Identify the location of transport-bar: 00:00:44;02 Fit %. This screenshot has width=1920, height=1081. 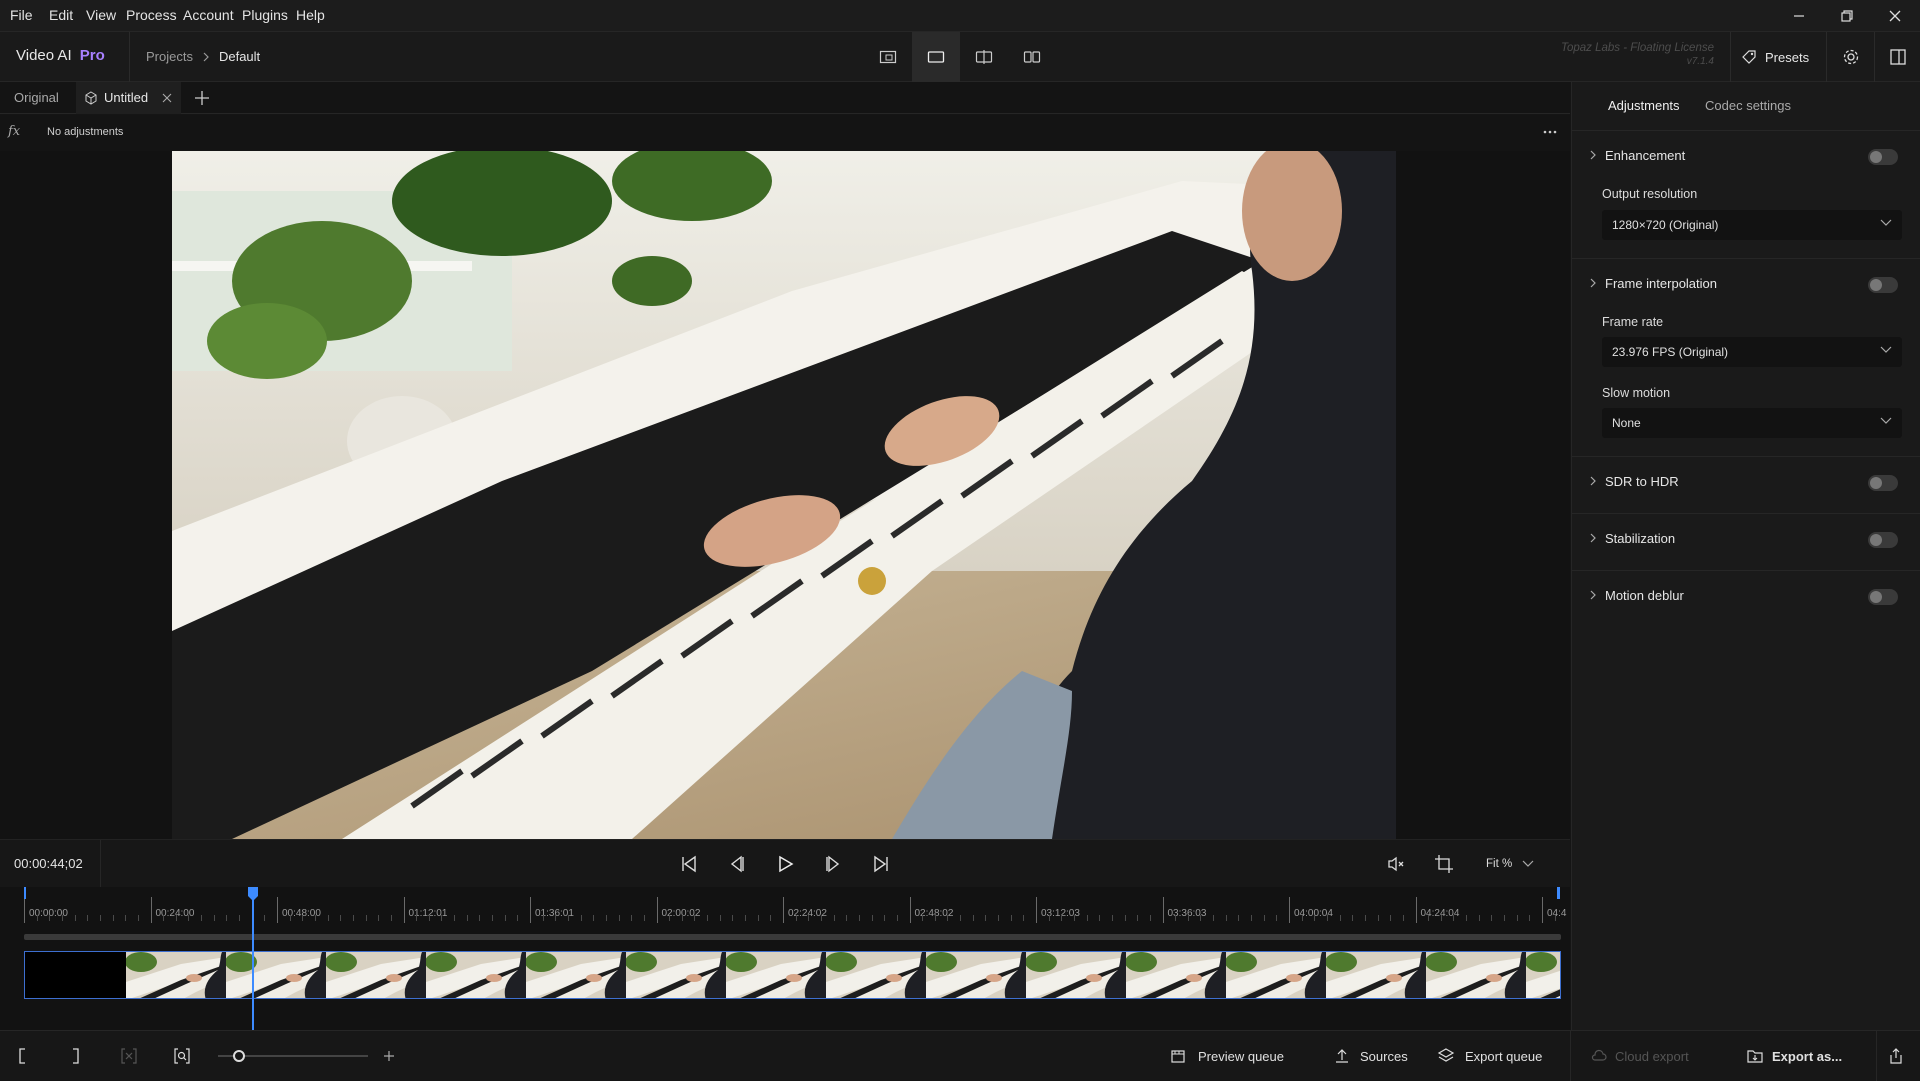
(785, 863).